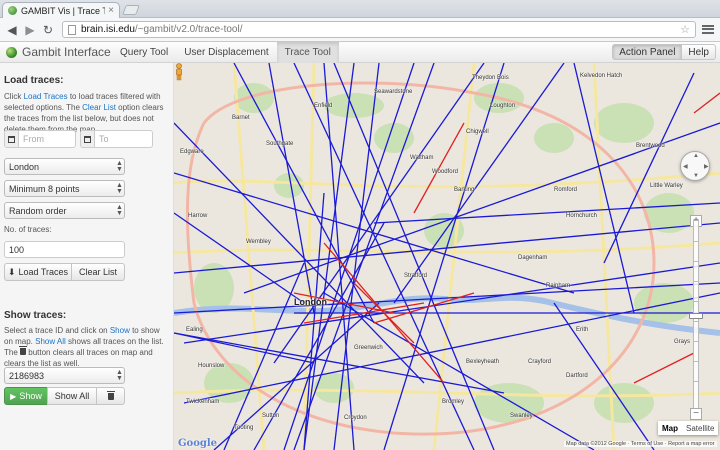 Image resolution: width=720 pixels, height=450 pixels. I want to click on map-label: Grays, so click(682, 342).